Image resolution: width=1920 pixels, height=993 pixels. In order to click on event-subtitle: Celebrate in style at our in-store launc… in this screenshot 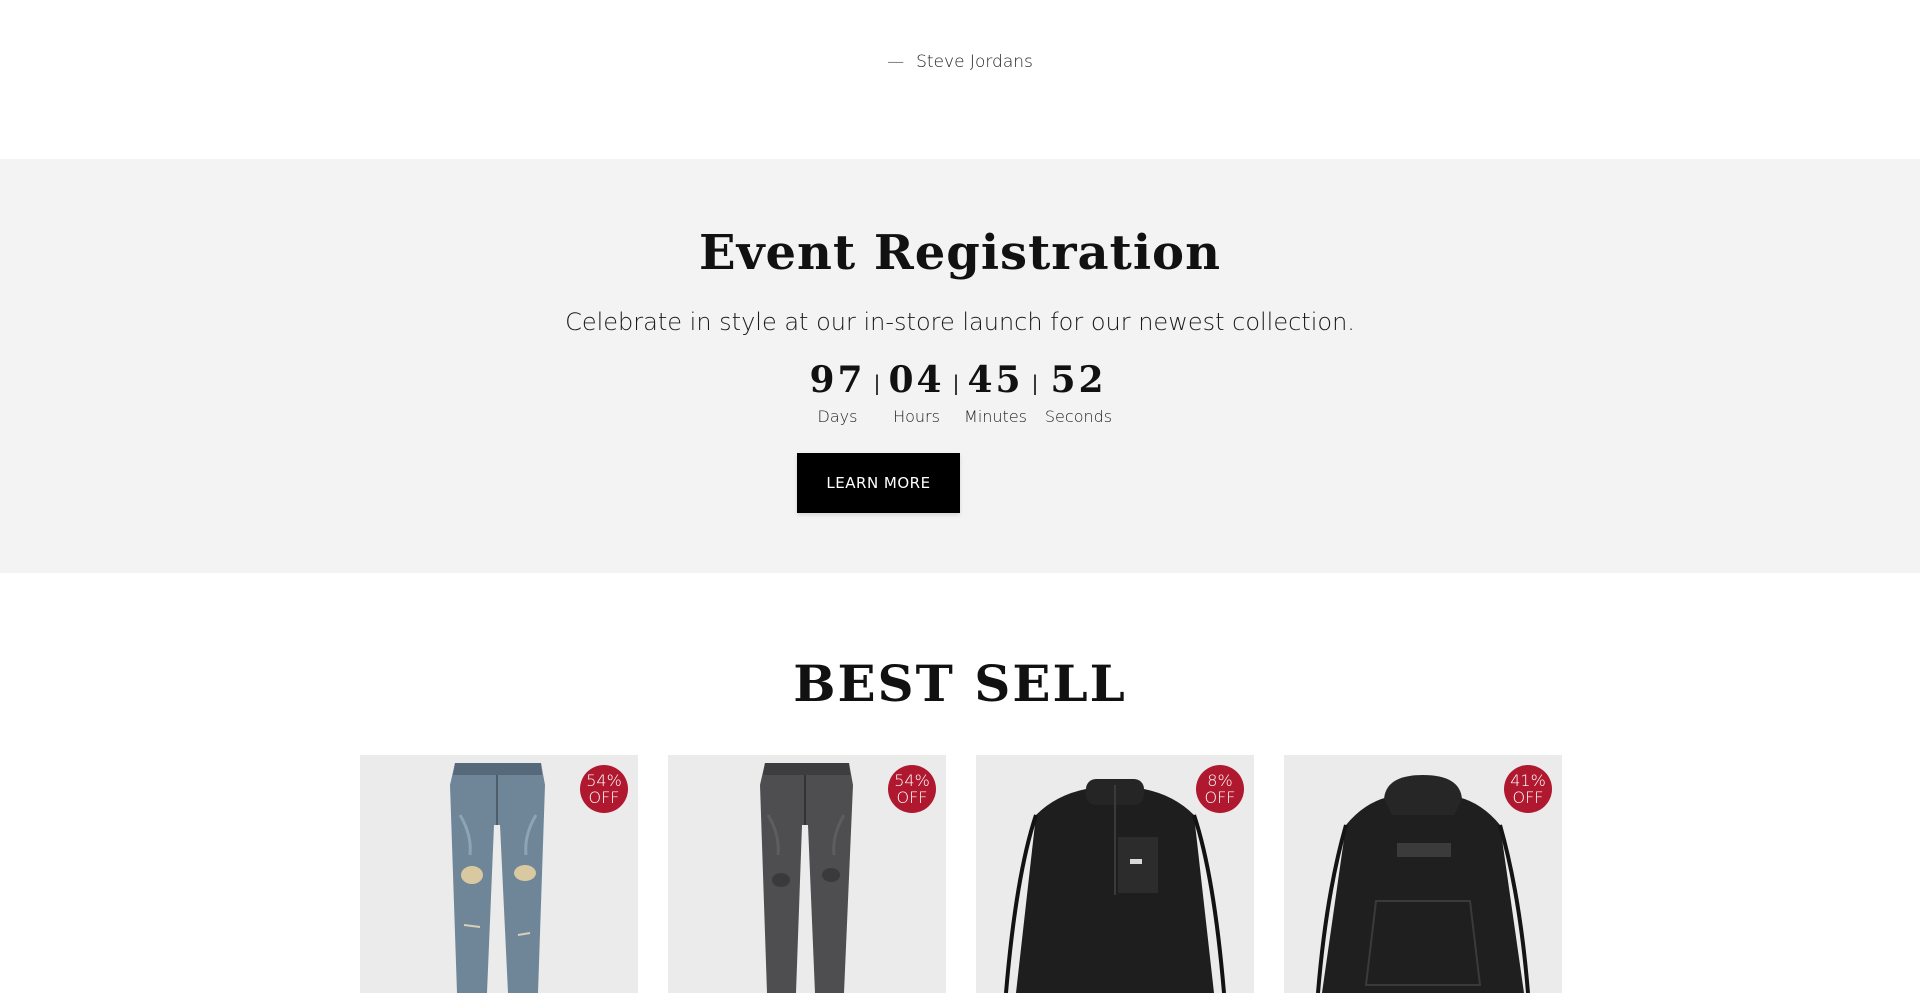, I will do `click(960, 322)`.